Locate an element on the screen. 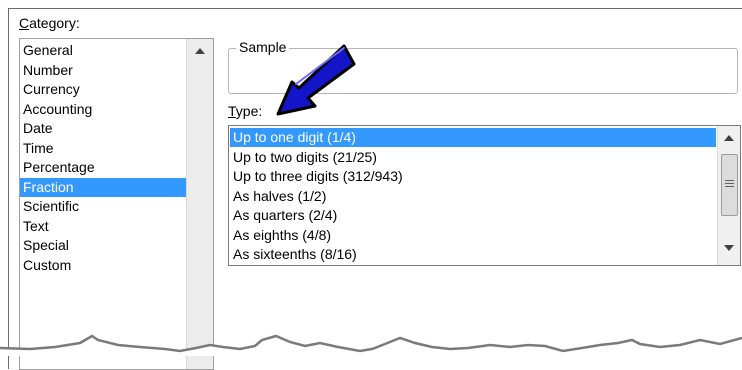 Image resolution: width=742 pixels, height=370 pixels. category-item-number: Number is located at coordinates (104, 70).